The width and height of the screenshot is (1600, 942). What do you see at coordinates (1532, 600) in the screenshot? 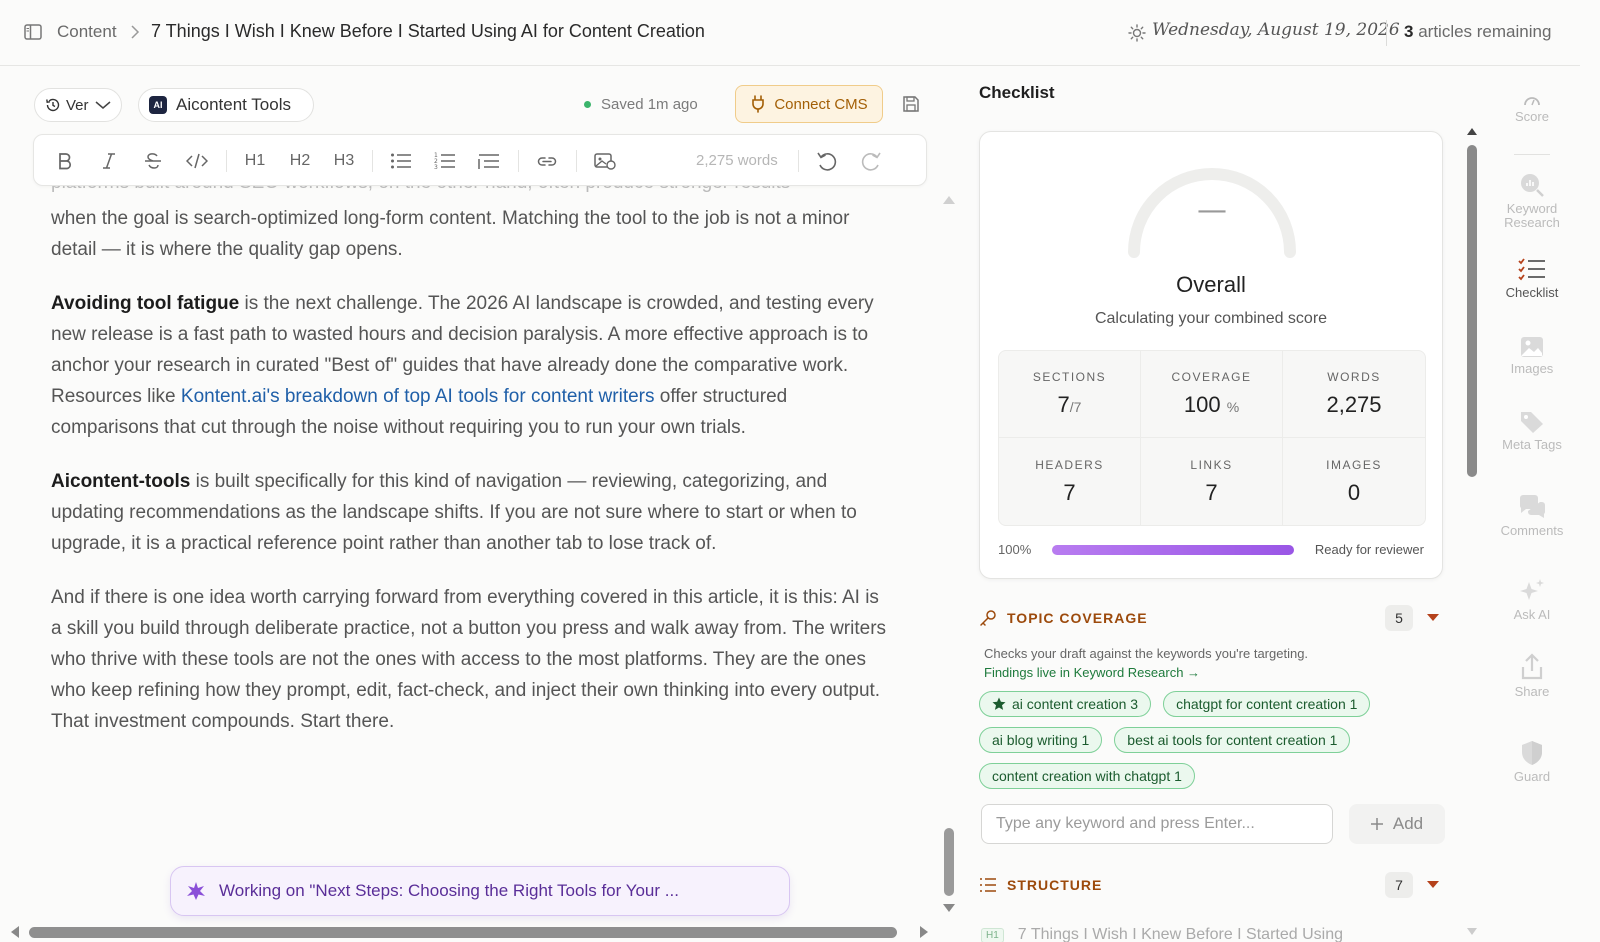
I see `rail-ask-ai: Ask AI` at bounding box center [1532, 600].